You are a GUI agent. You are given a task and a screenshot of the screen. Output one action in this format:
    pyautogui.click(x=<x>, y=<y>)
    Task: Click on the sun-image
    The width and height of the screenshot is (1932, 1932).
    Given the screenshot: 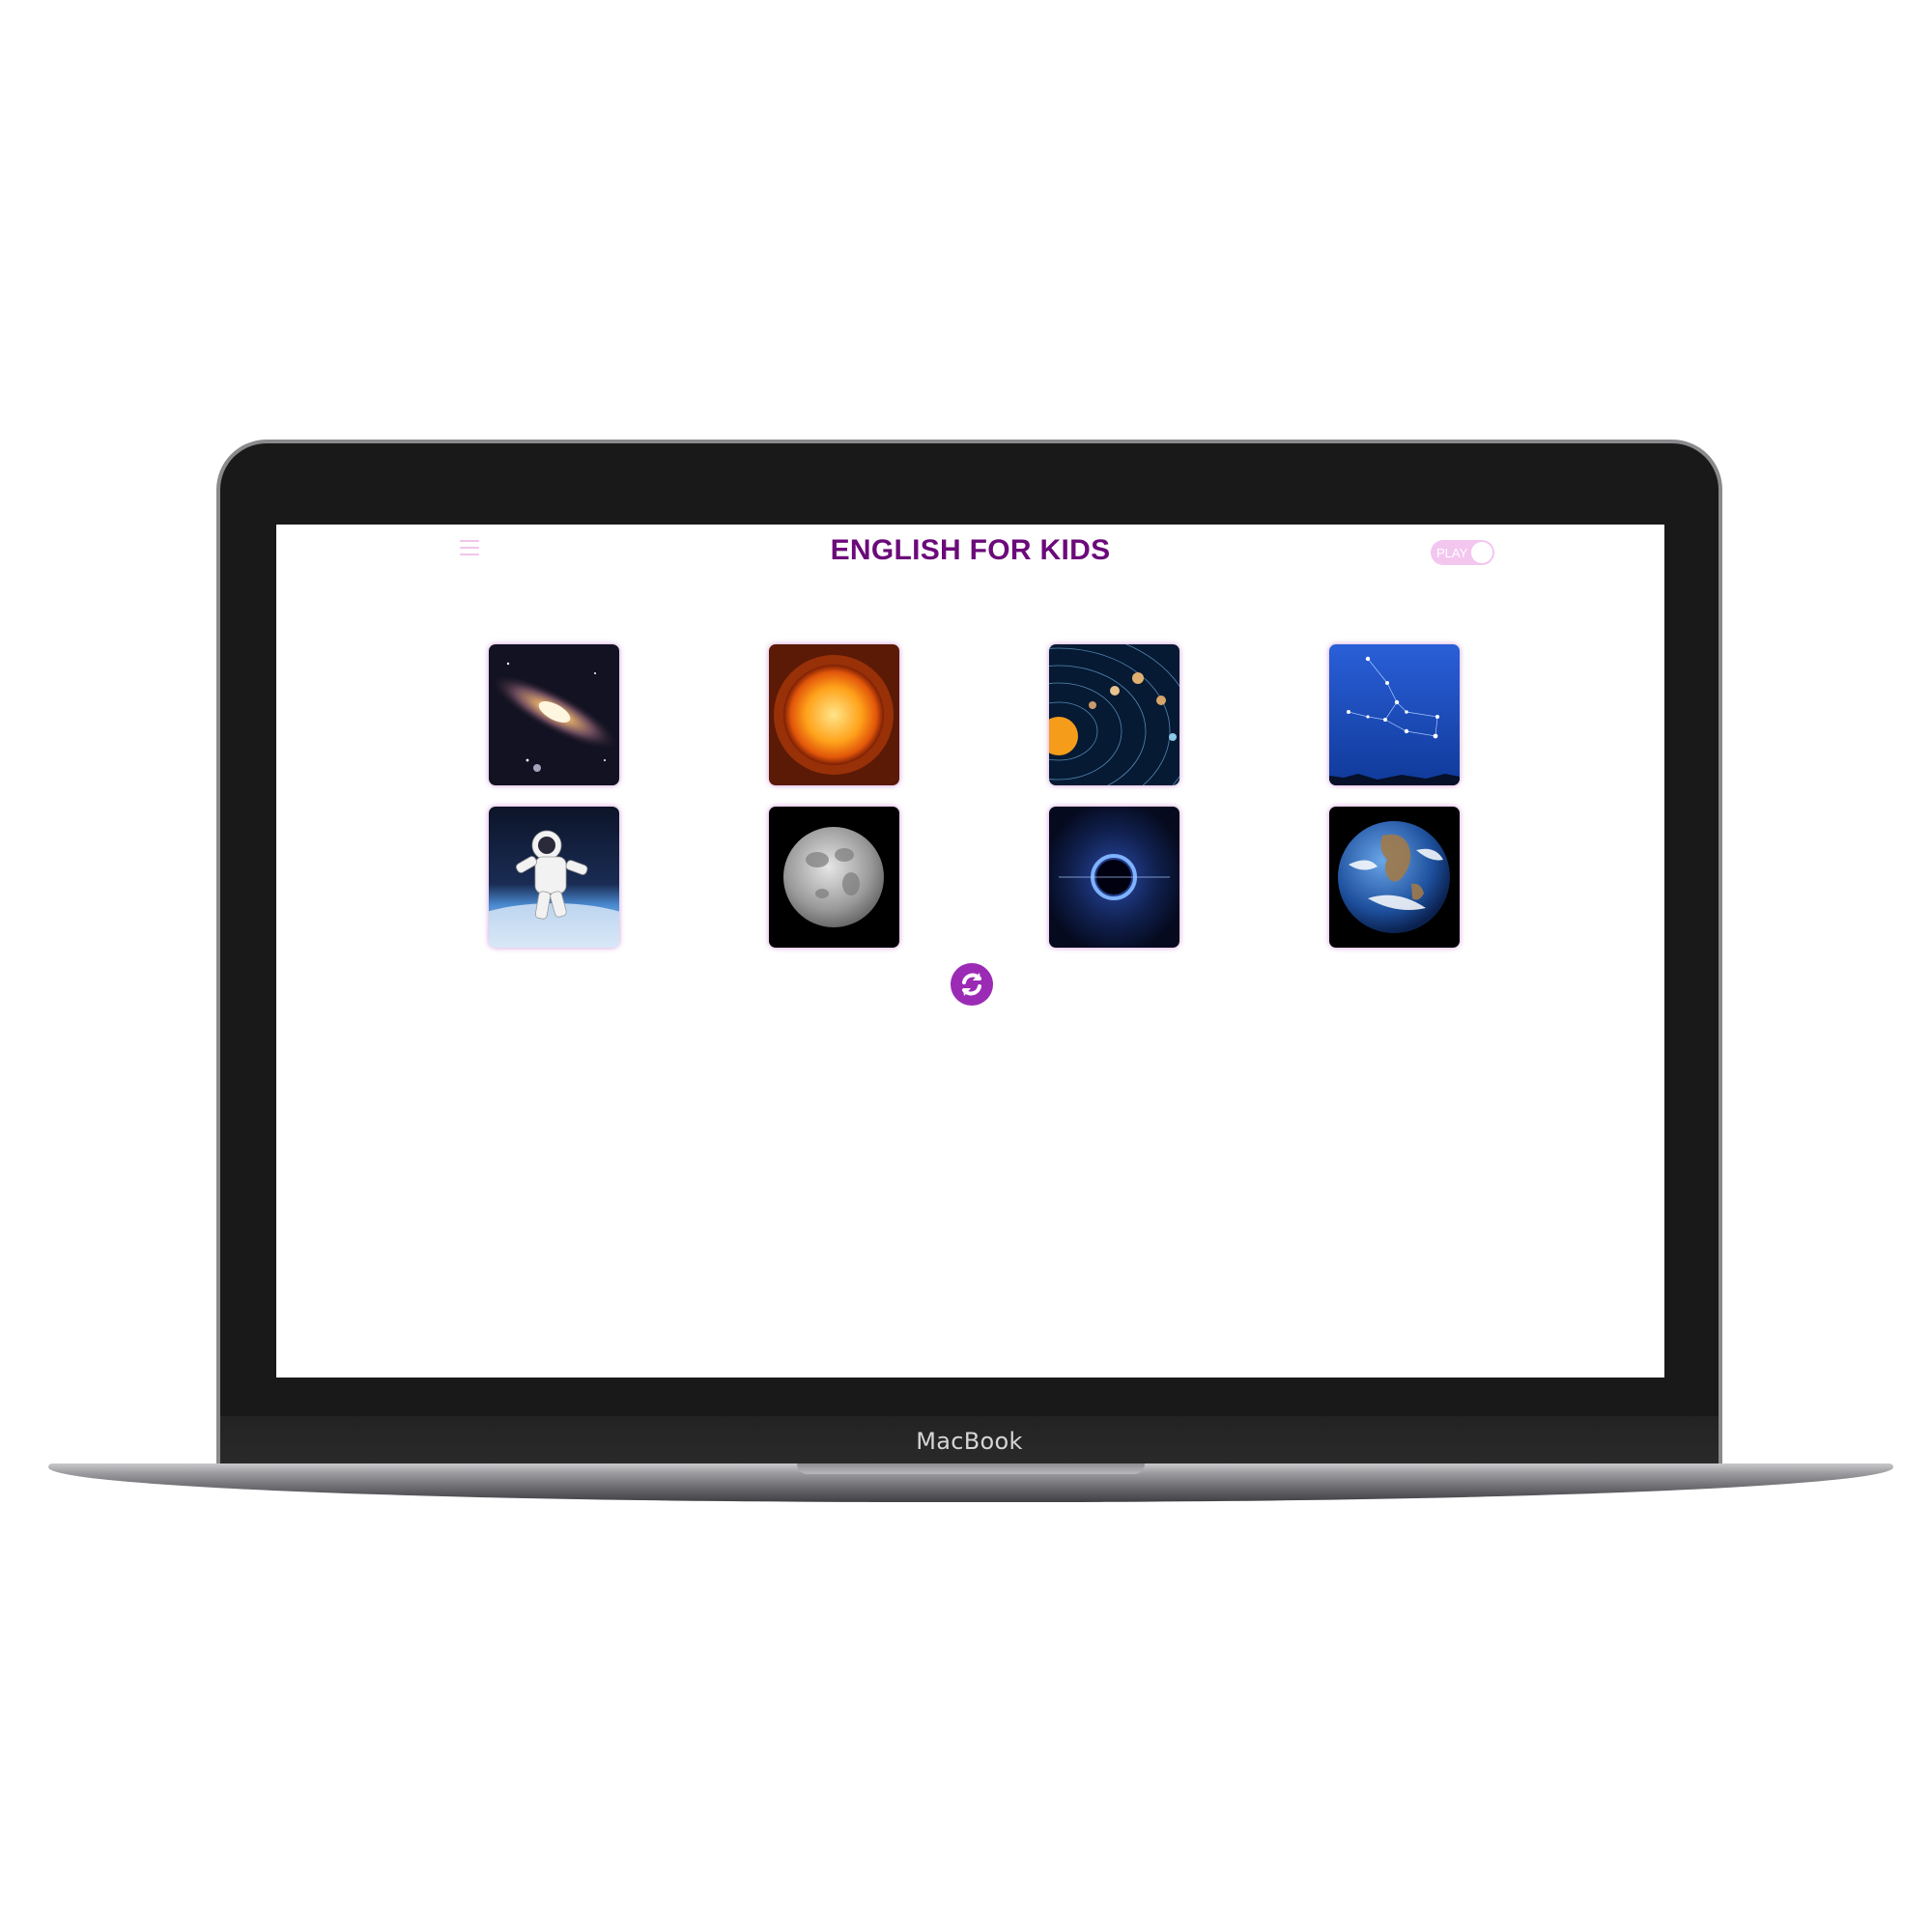 What is the action you would take?
    pyautogui.click(x=834, y=714)
    